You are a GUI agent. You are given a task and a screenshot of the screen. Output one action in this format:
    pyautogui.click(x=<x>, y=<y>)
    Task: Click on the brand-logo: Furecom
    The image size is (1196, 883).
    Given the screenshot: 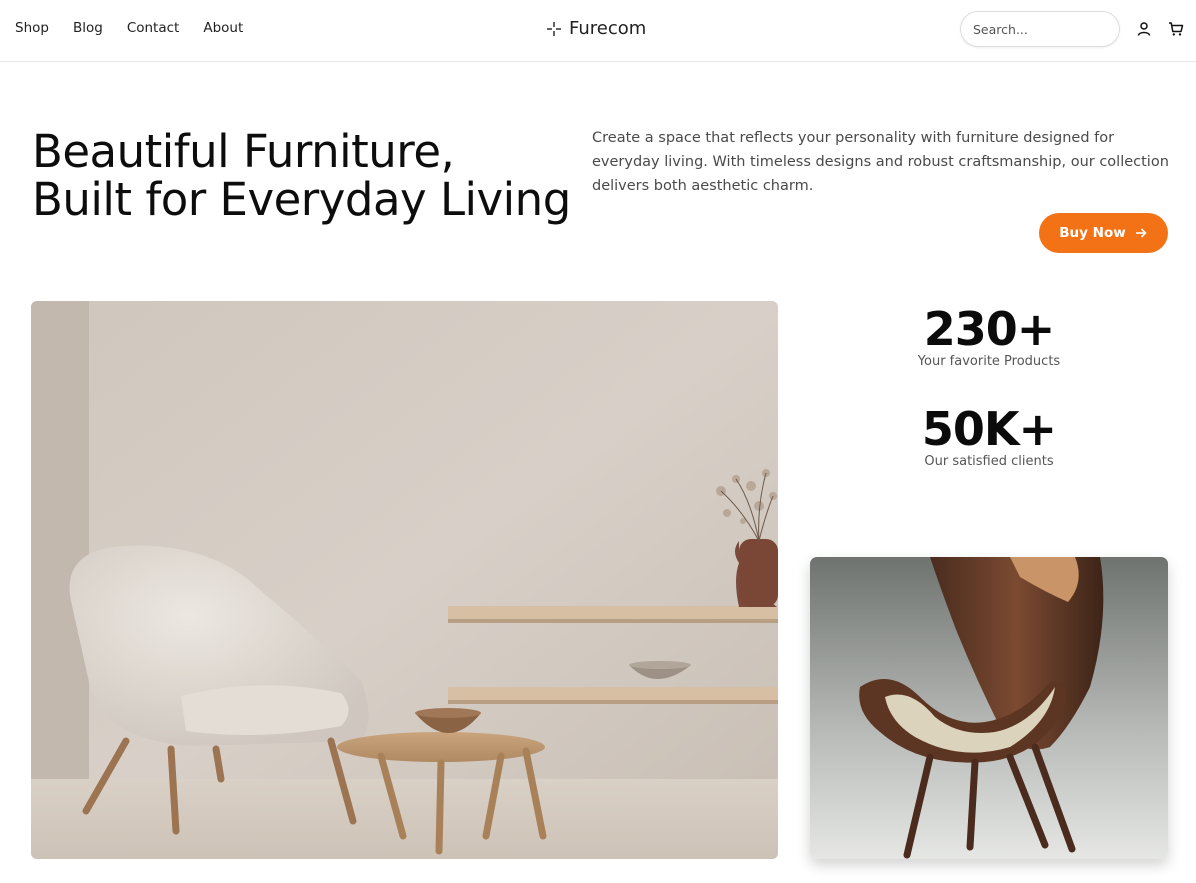 What is the action you would take?
    pyautogui.click(x=596, y=28)
    